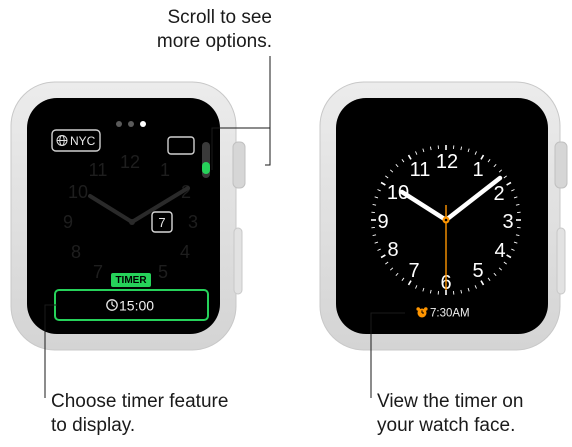 The image size is (572, 447). Describe the element at coordinates (477, 170) in the screenshot. I see `right-dial-1: 1` at that location.